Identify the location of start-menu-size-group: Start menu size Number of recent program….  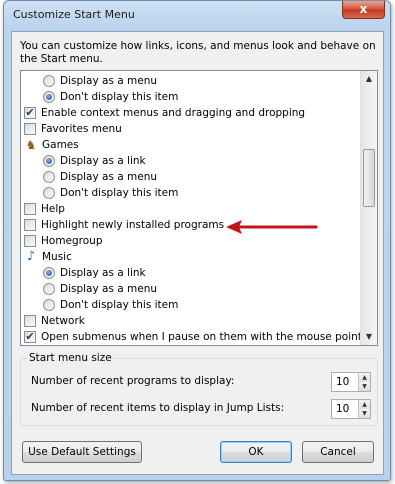
(199, 389).